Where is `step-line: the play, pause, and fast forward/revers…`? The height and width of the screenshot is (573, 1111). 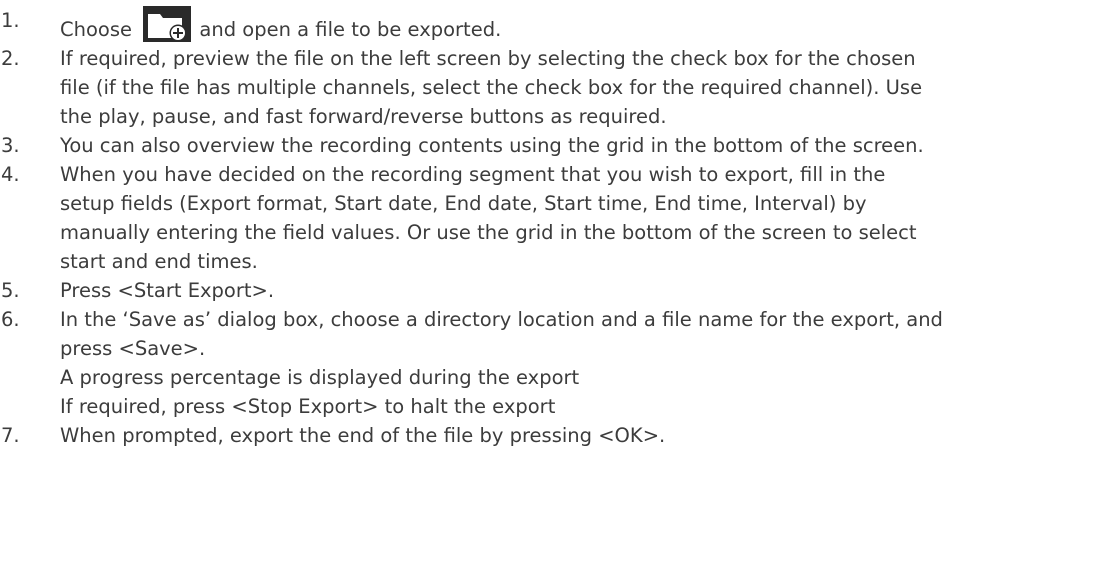
step-line: the play, pause, and fast forward/revers… is located at coordinates (363, 116).